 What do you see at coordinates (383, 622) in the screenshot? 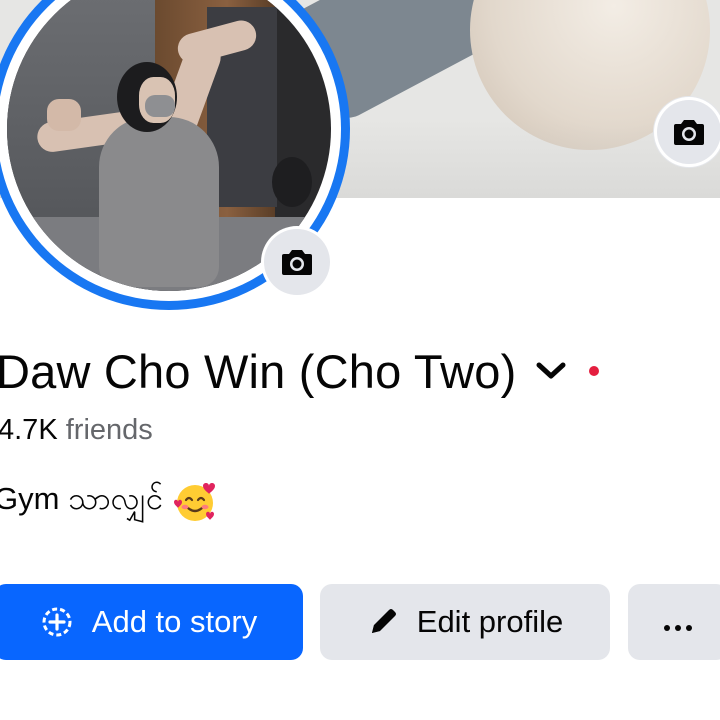
I see `pencil-icon` at bounding box center [383, 622].